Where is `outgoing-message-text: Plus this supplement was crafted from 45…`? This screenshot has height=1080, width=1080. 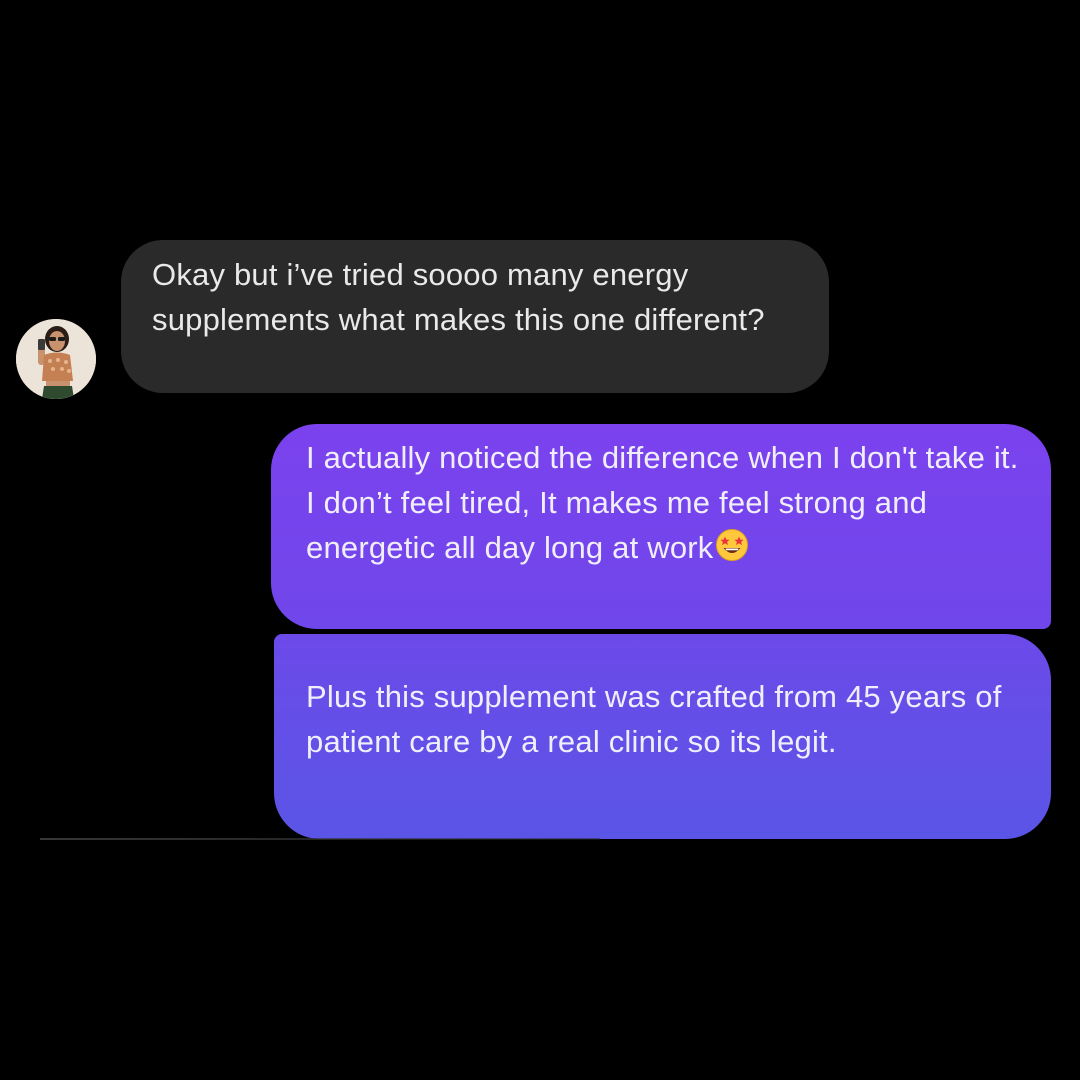
outgoing-message-text: Plus this supplement was crafted from 45… is located at coordinates (654, 719).